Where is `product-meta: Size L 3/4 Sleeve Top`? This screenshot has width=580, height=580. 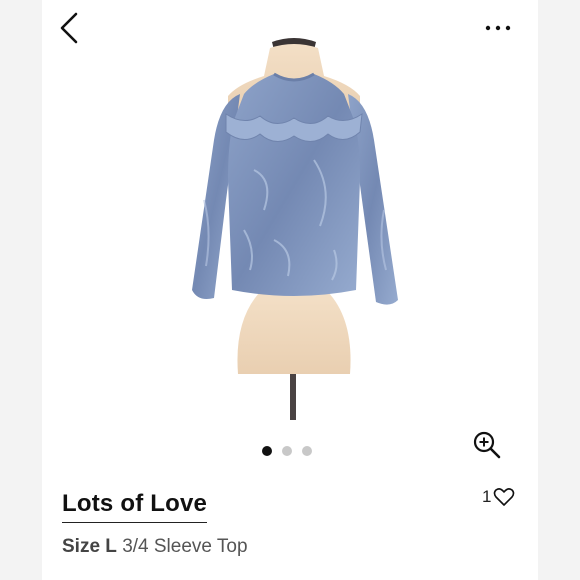 product-meta: Size L 3/4 Sleeve Top is located at coordinates (155, 547).